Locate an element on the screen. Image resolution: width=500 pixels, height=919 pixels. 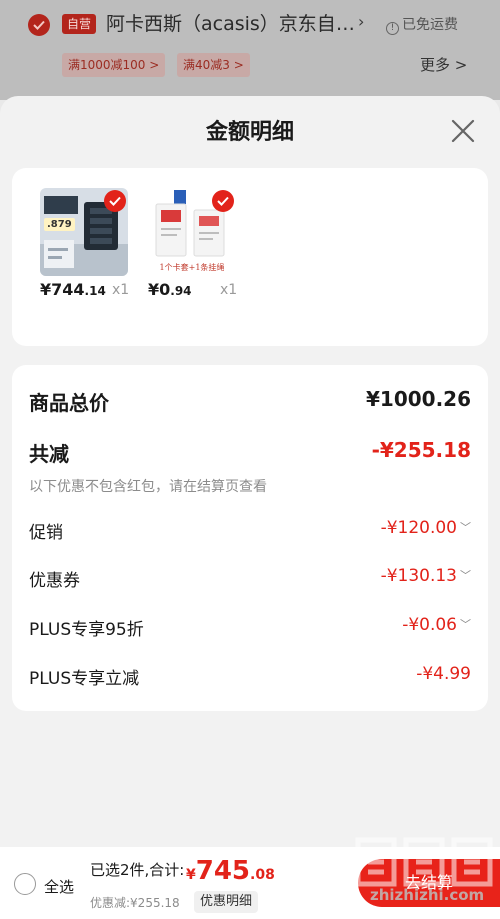
store-name: 阿卡西斯（acasis）京东自营旗舰店 is located at coordinates (231, 24).